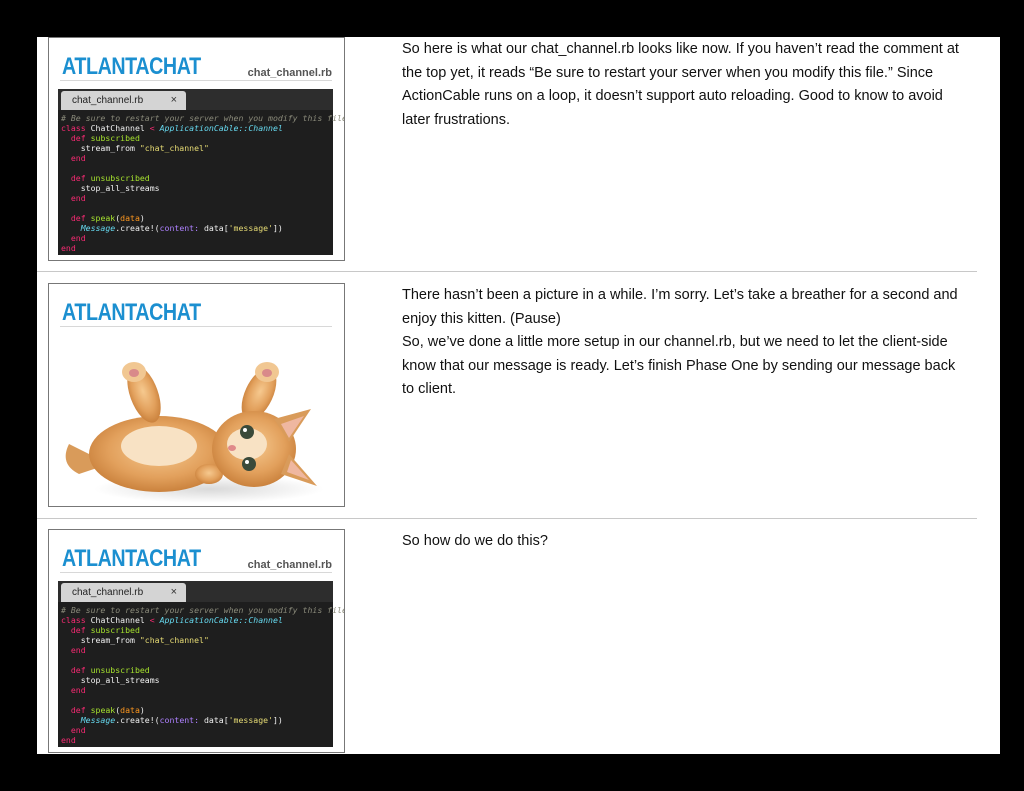 The height and width of the screenshot is (791, 1024). What do you see at coordinates (682, 542) in the screenshot?
I see `speaker-note-3: So how do we do this?` at bounding box center [682, 542].